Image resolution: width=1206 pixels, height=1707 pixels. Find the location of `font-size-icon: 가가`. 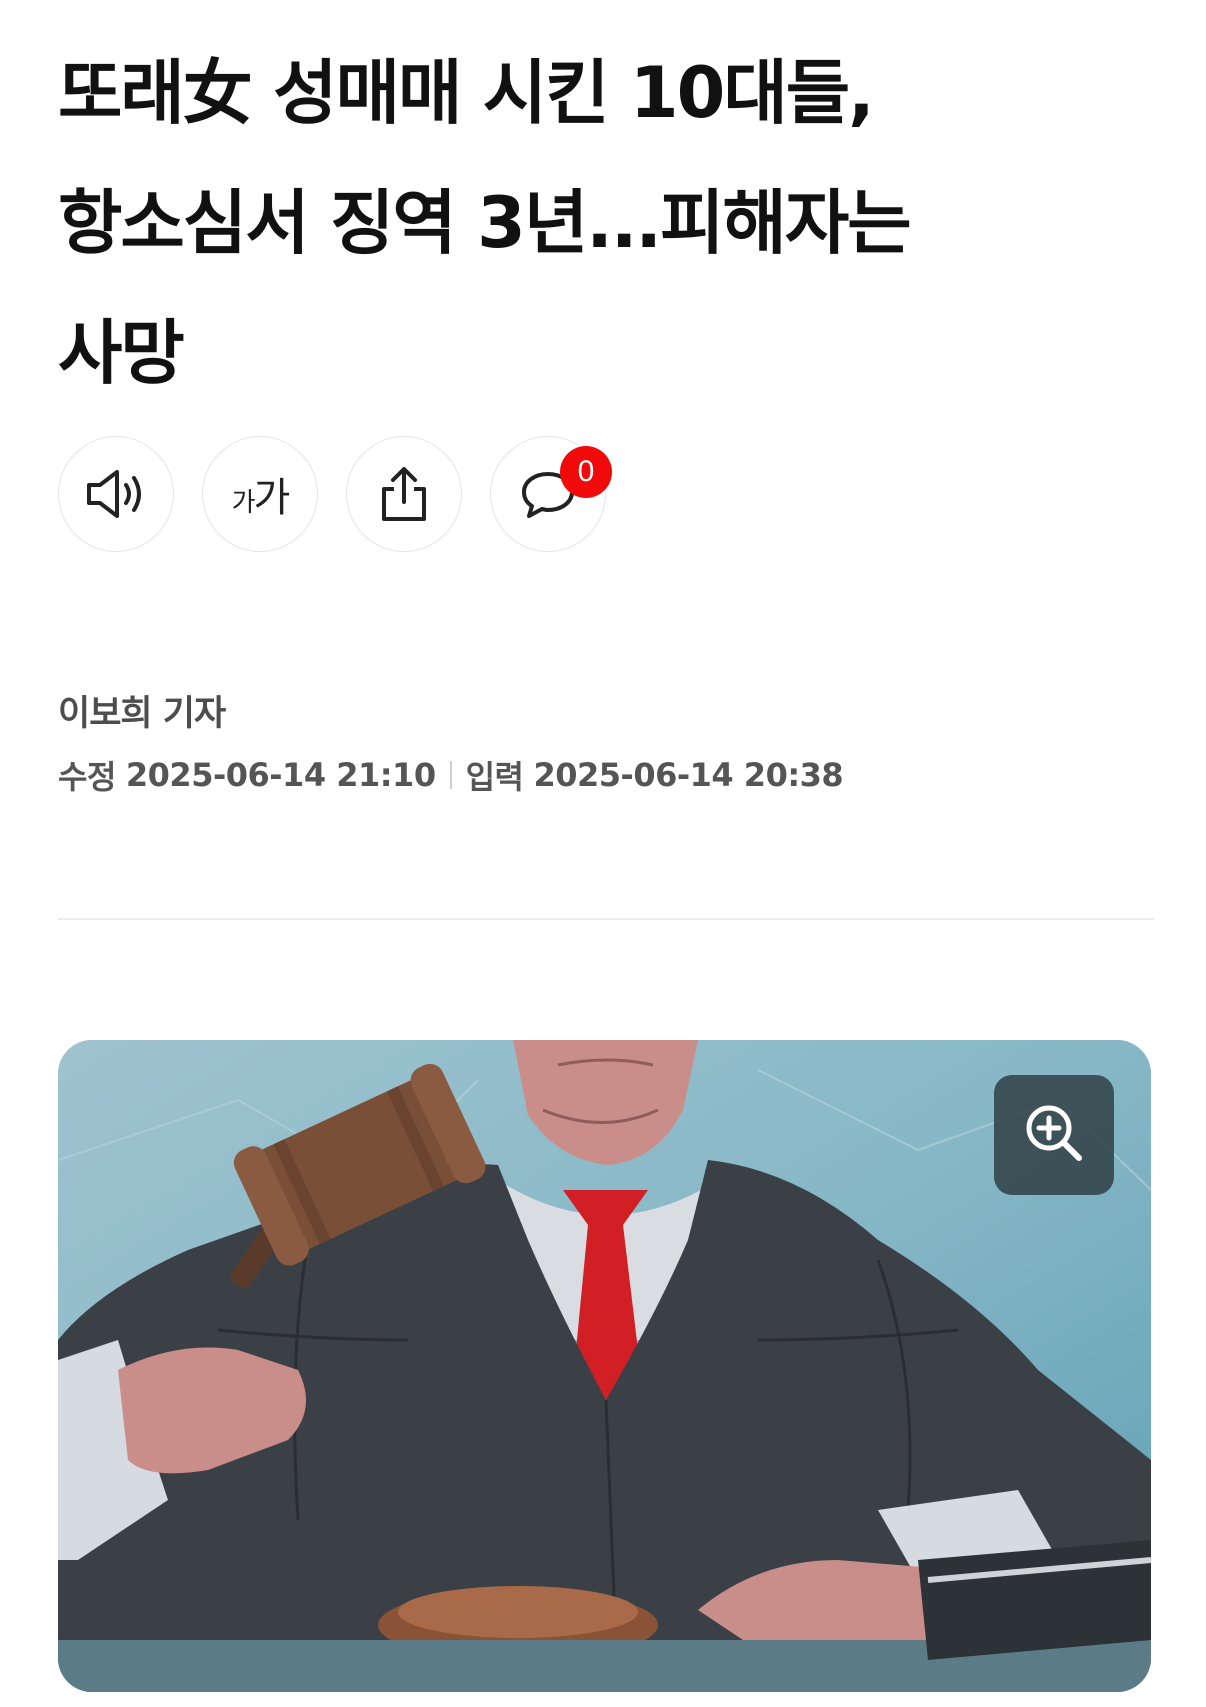

font-size-icon: 가가 is located at coordinates (261, 494).